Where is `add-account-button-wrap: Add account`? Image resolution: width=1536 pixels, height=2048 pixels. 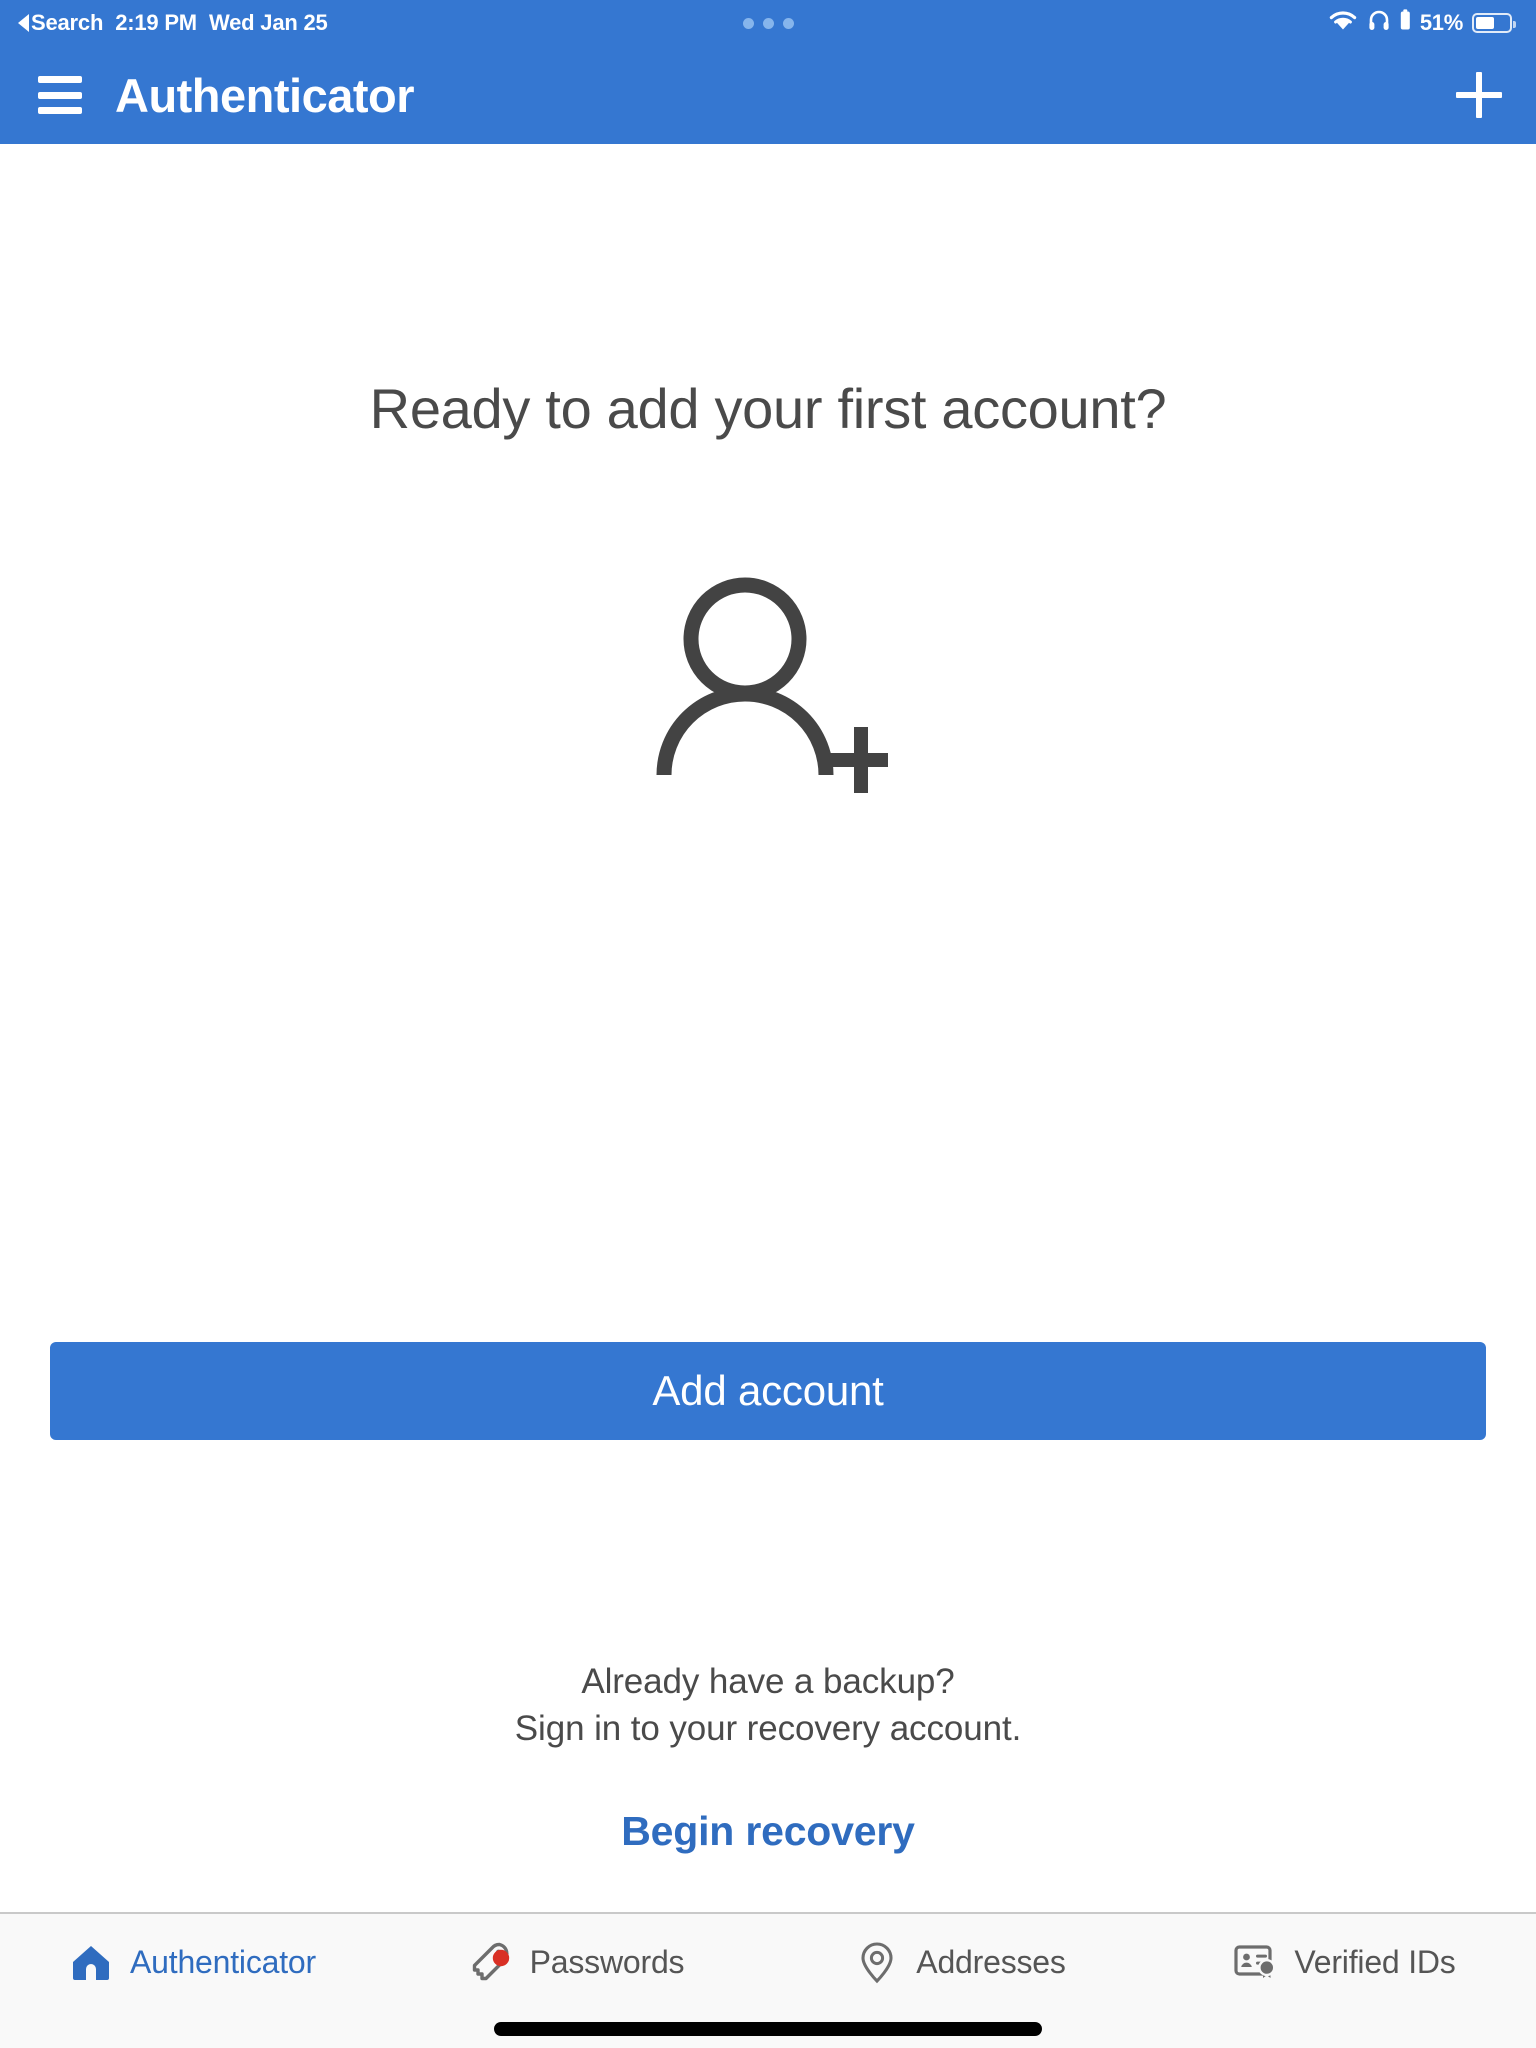 add-account-button-wrap: Add account is located at coordinates (768, 1391).